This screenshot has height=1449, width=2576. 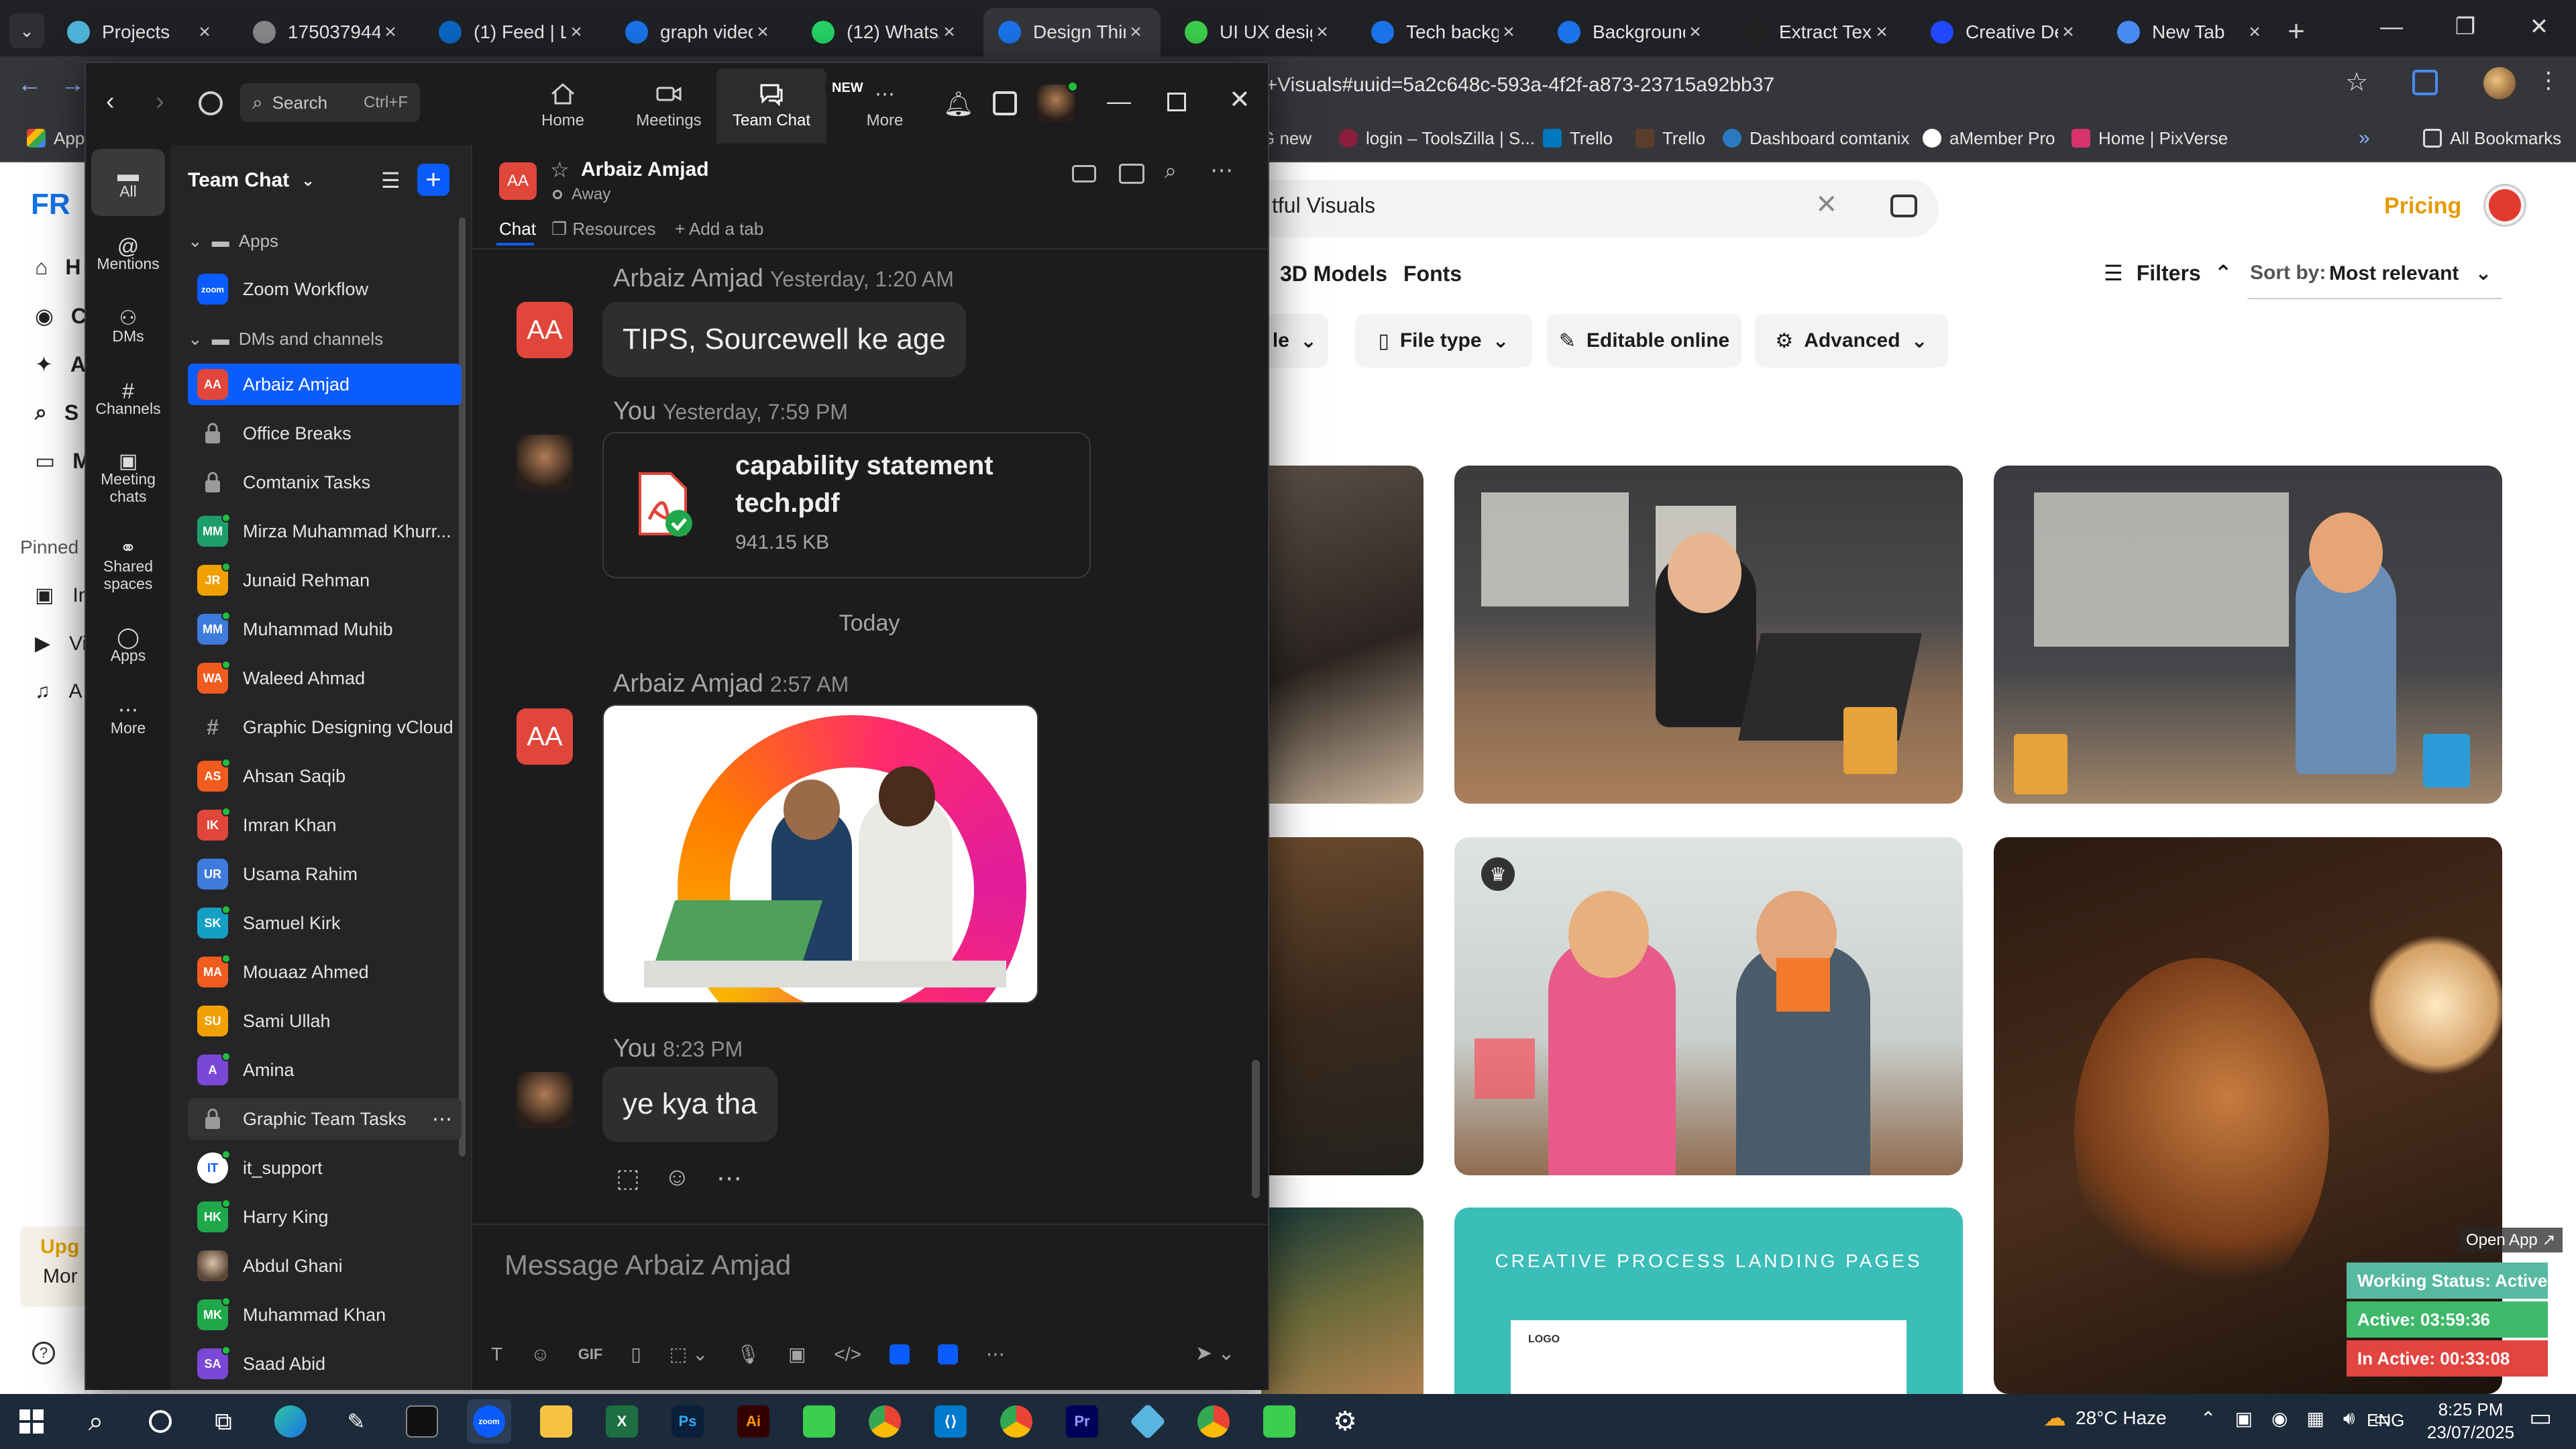 I want to click on format-text-icon: T, so click(x=496, y=1354).